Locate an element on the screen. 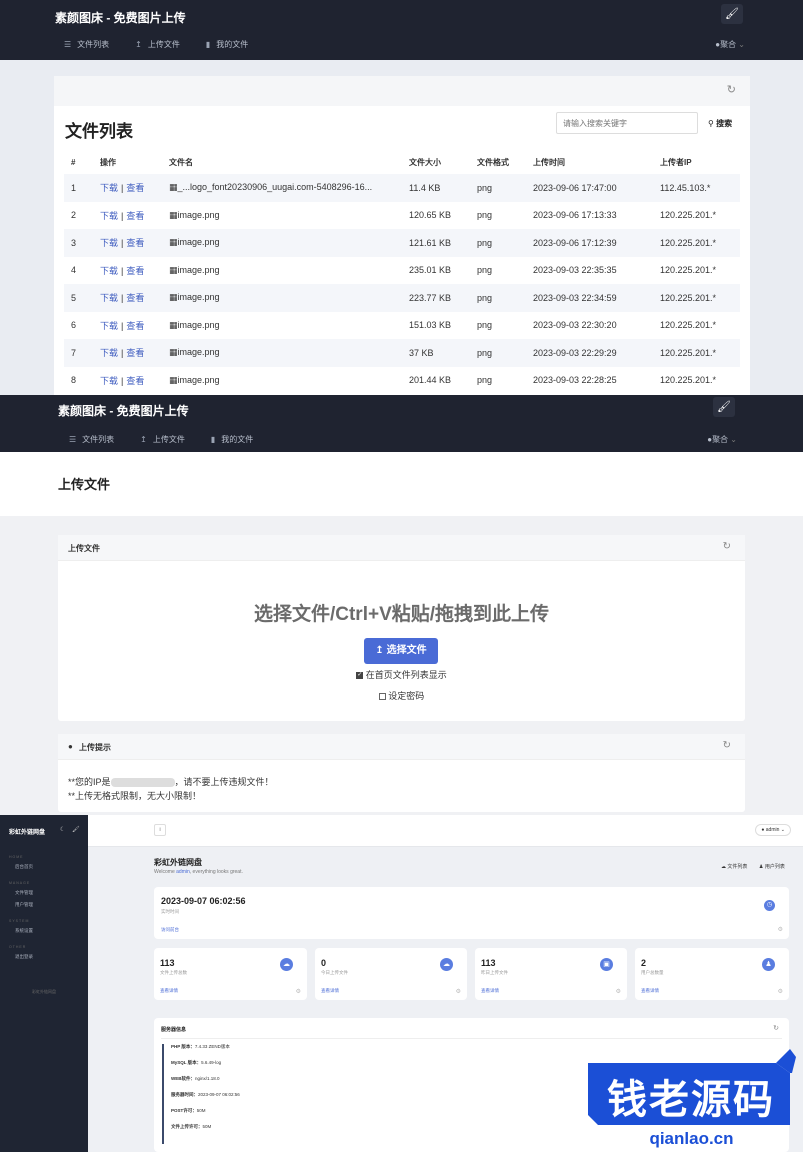 The height and width of the screenshot is (1152, 803). page-title: 文件列表 is located at coordinates (99, 131).